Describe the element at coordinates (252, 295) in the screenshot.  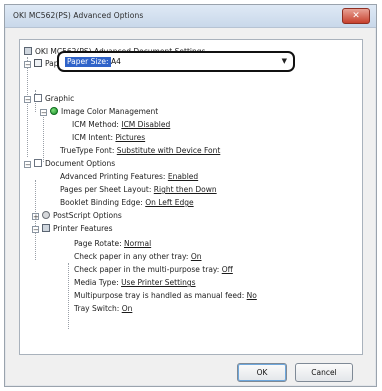
I see `setting-value: No` at that location.